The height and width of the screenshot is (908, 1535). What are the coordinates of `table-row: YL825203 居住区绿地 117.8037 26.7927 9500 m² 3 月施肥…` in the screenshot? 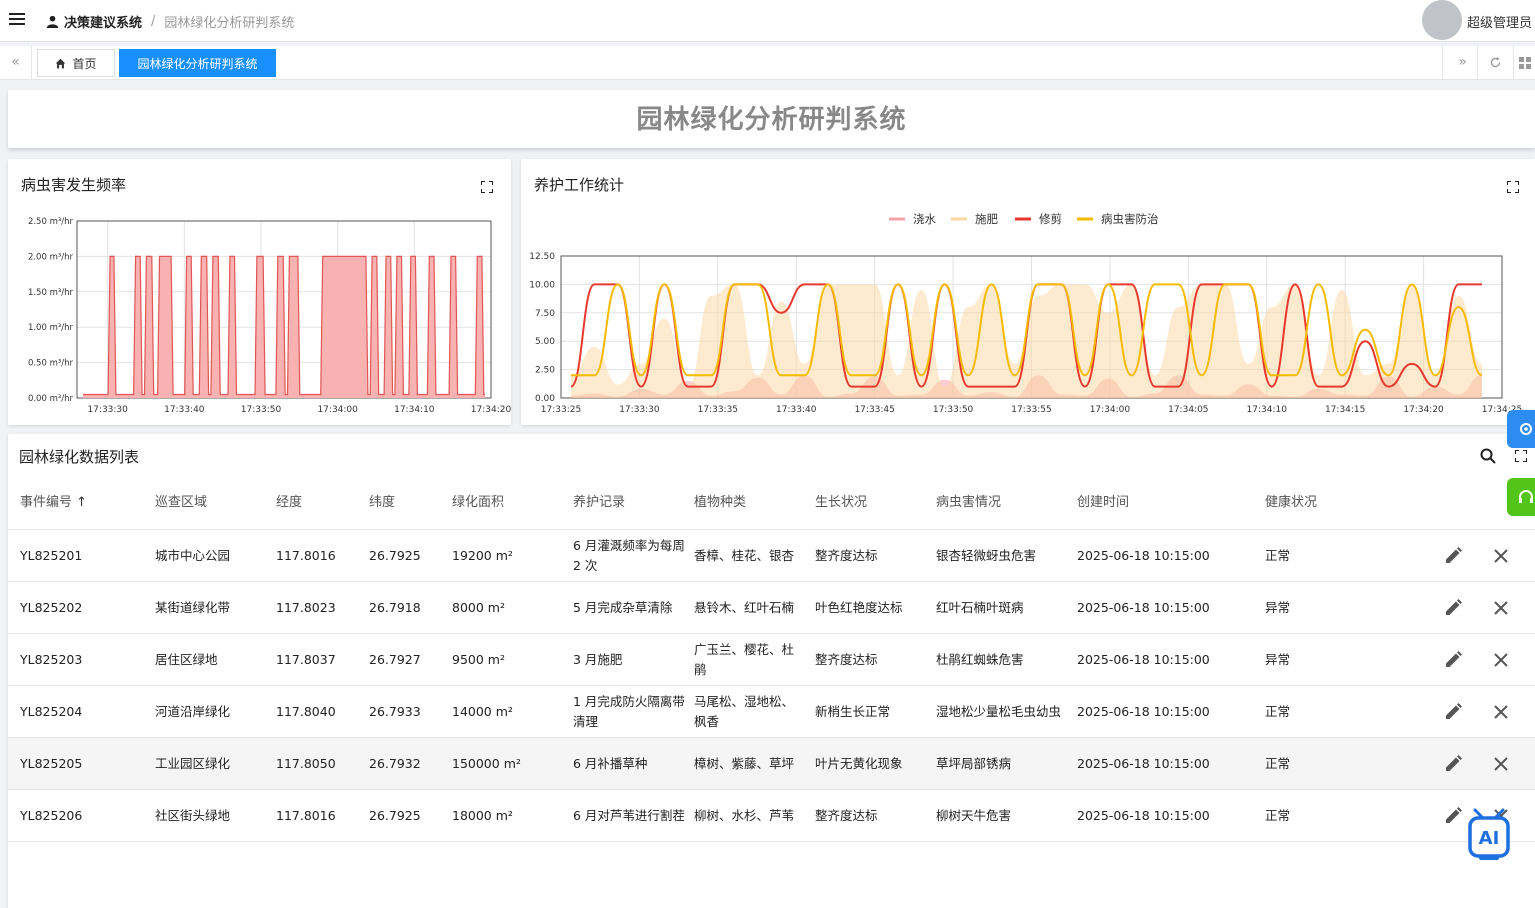 It's located at (771, 660).